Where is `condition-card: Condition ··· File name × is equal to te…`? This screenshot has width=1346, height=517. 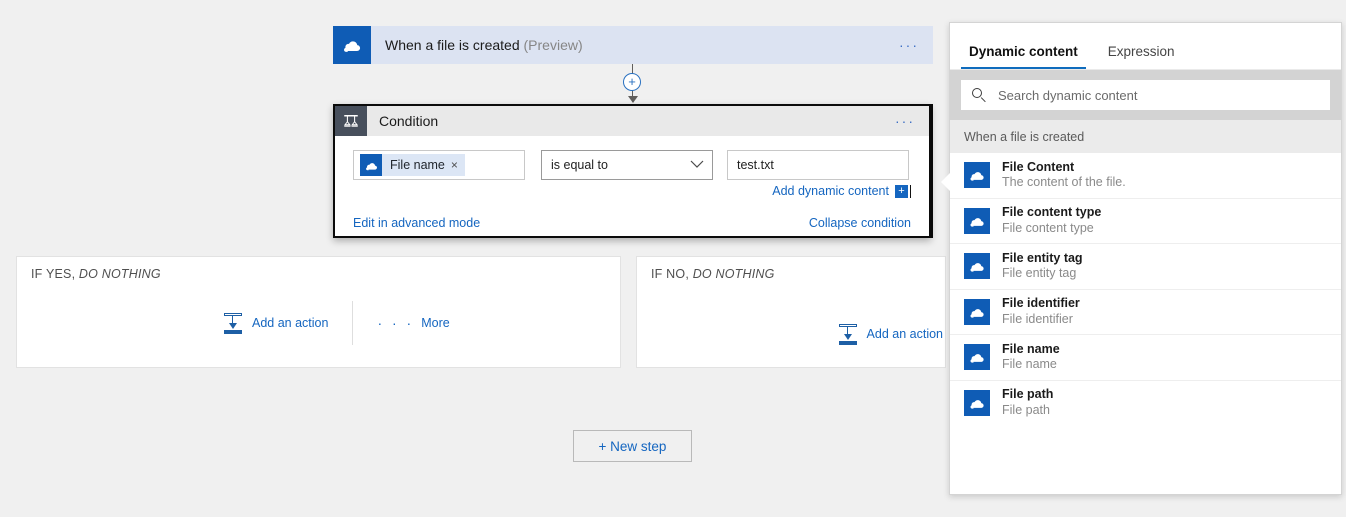 condition-card: Condition ··· File name × is equal to te… is located at coordinates (632, 171).